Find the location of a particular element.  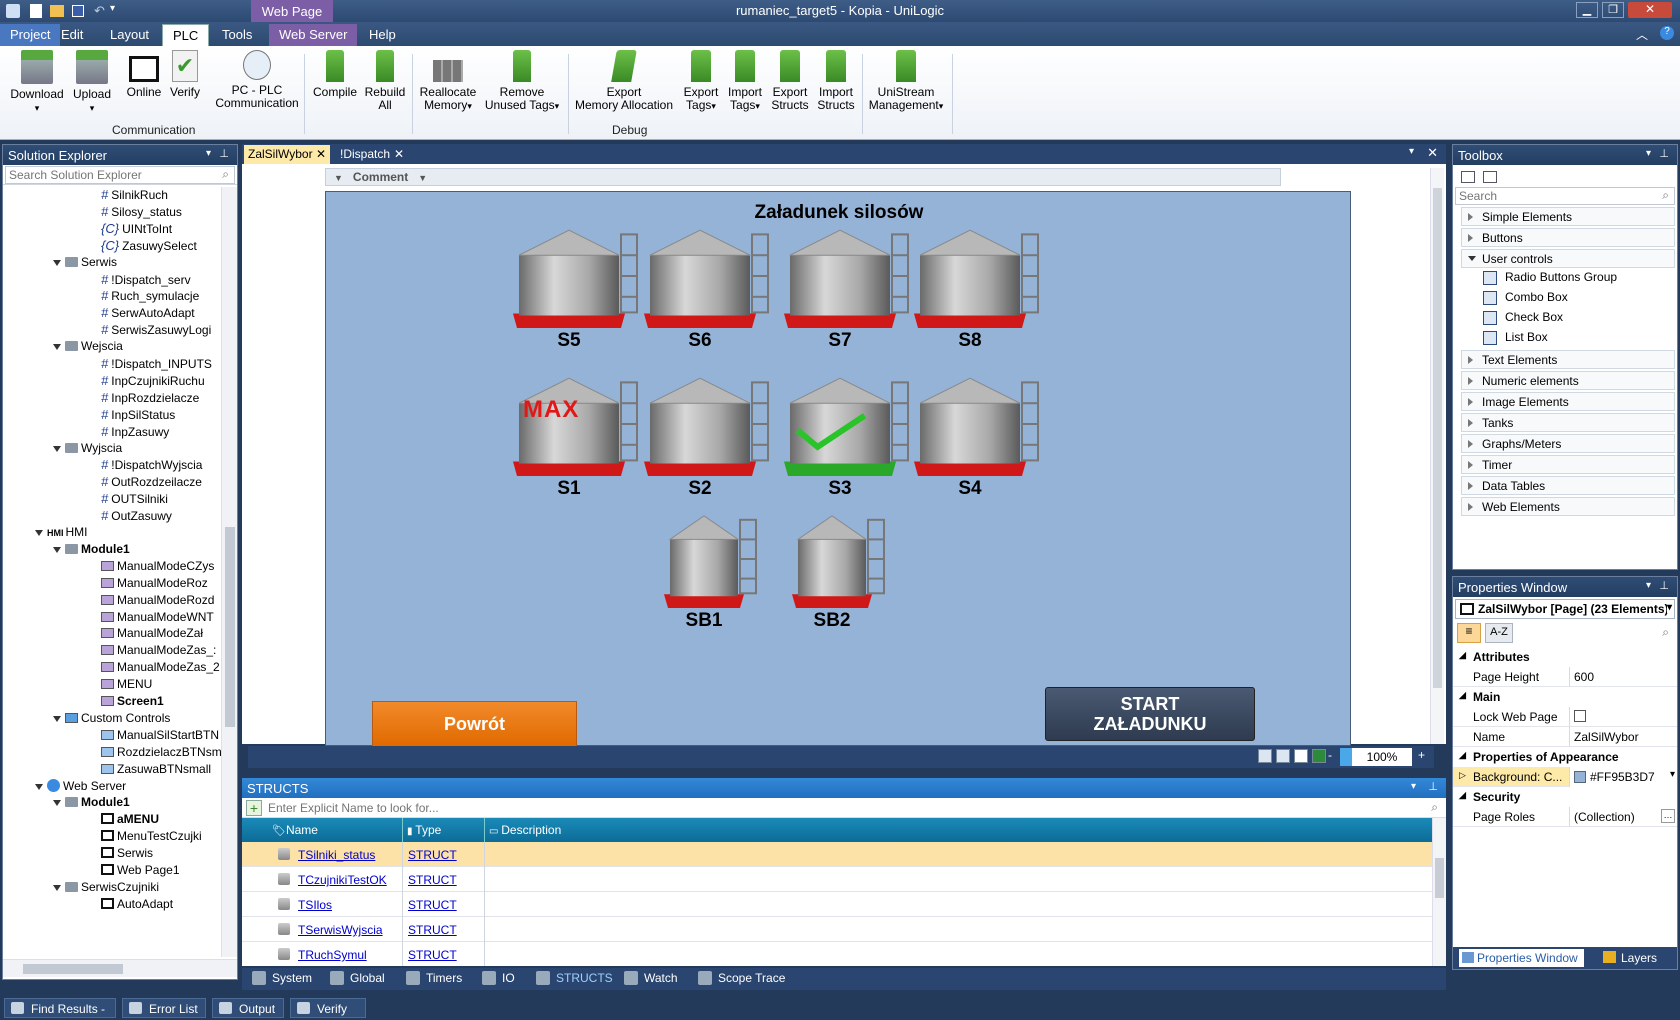

tree-item: # InpZasuwy is located at coordinates (135, 433).